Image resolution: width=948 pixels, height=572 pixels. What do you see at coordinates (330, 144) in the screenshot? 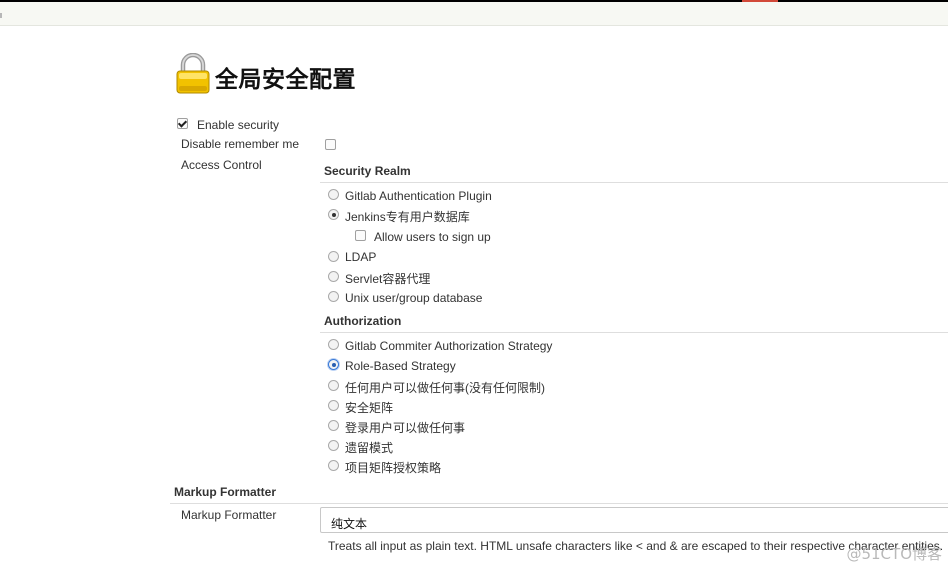
I see `disable-remember-me-checkbox` at bounding box center [330, 144].